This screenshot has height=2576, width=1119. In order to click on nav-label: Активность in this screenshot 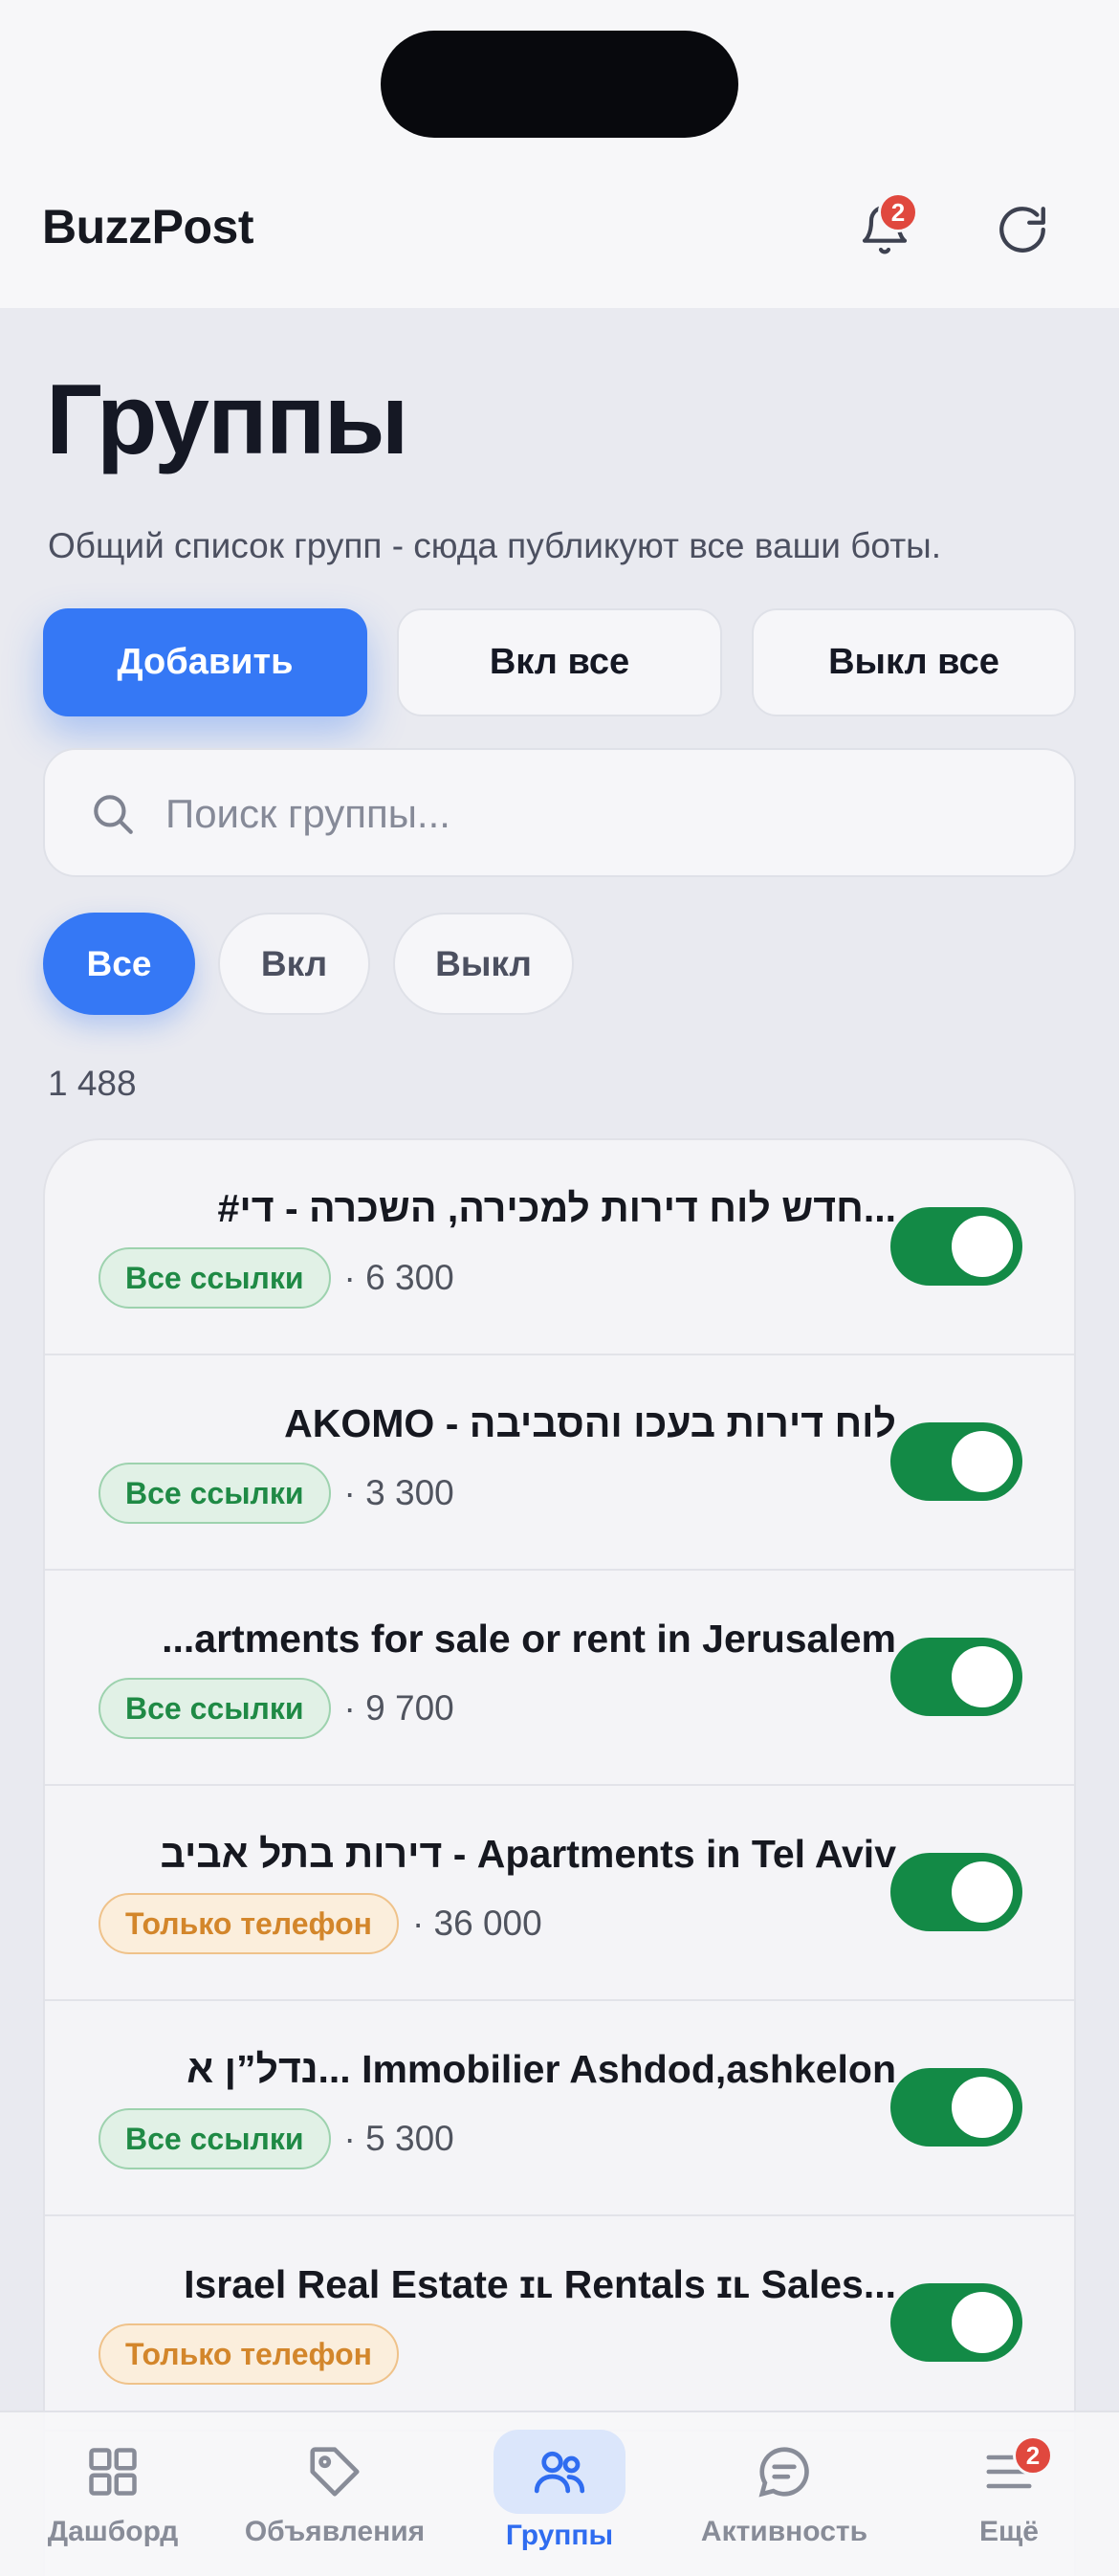, I will do `click(784, 2531)`.